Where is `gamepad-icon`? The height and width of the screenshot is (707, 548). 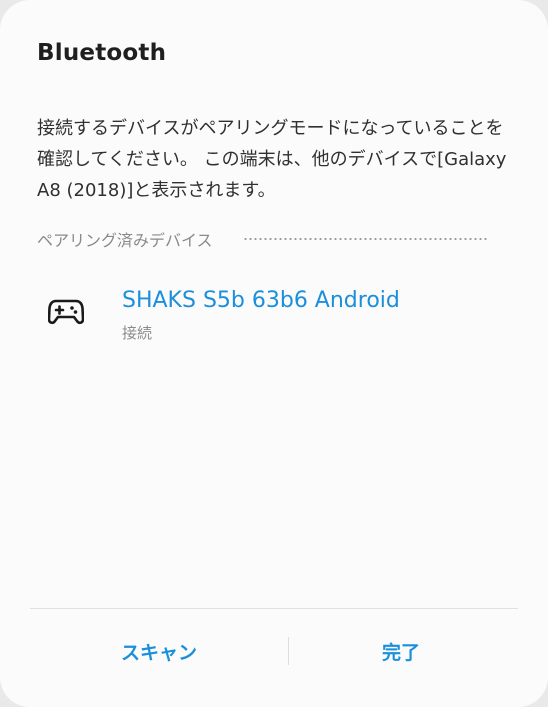
gamepad-icon is located at coordinates (66, 312).